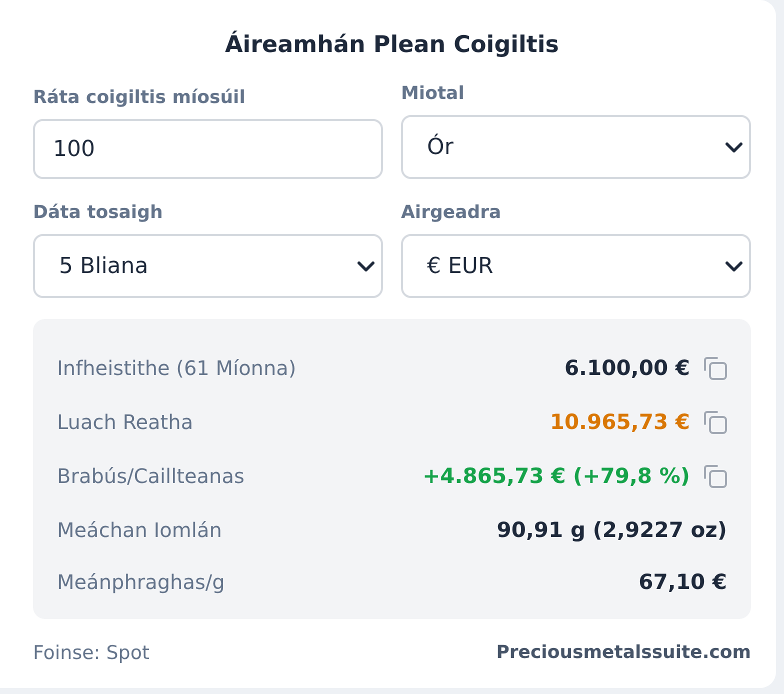  Describe the element at coordinates (451, 213) in the screenshot. I see `field-label: Airgeadra` at that location.